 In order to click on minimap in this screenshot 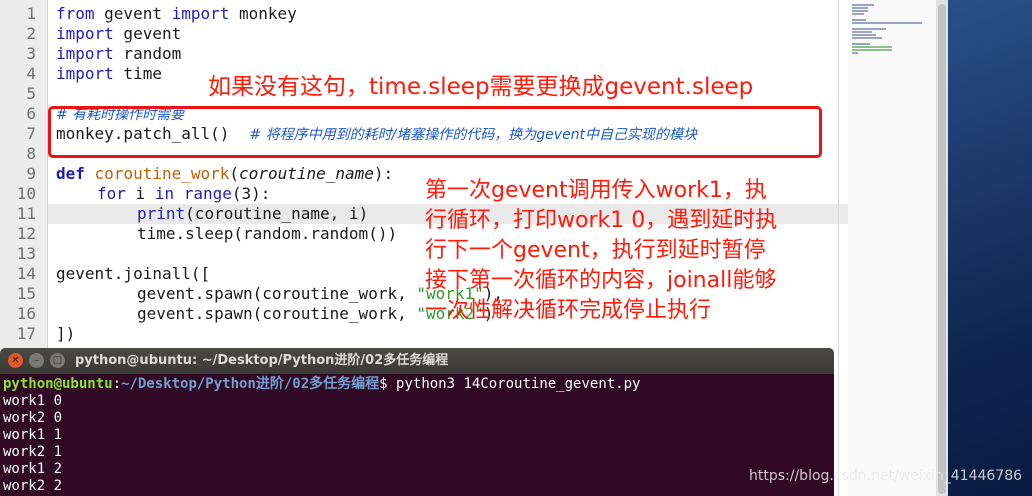, I will do `click(892, 248)`.